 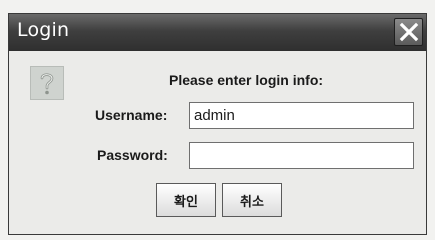 I want to click on password-field, so click(x=301, y=155).